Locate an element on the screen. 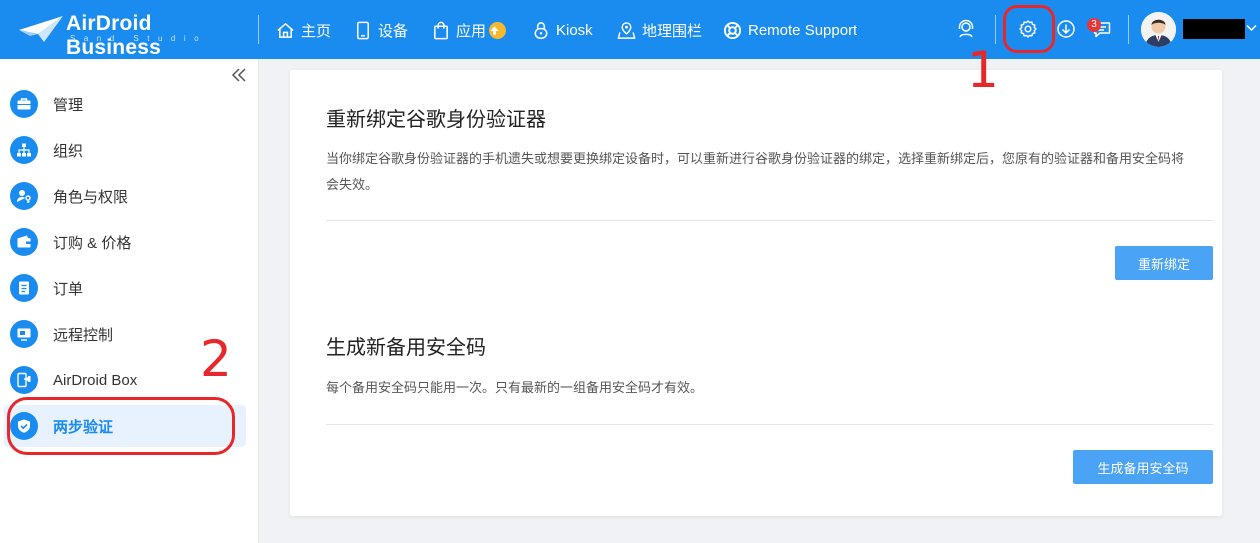 Image resolution: width=1260 pixels, height=543 pixels. user-name-redacted is located at coordinates (1214, 29).